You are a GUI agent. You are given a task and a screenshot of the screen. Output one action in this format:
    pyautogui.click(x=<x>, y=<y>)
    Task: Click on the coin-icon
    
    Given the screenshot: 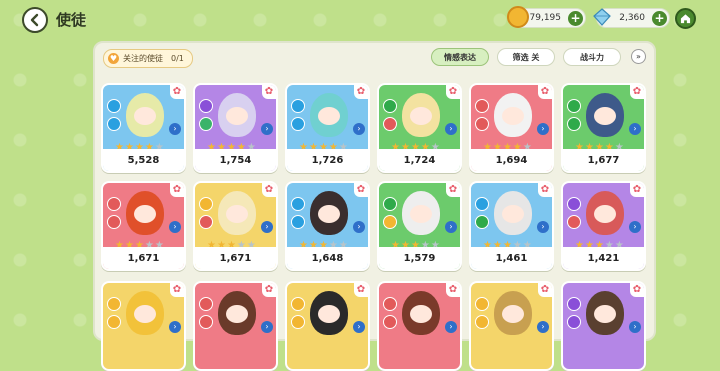 What is the action you would take?
    pyautogui.click(x=518, y=17)
    